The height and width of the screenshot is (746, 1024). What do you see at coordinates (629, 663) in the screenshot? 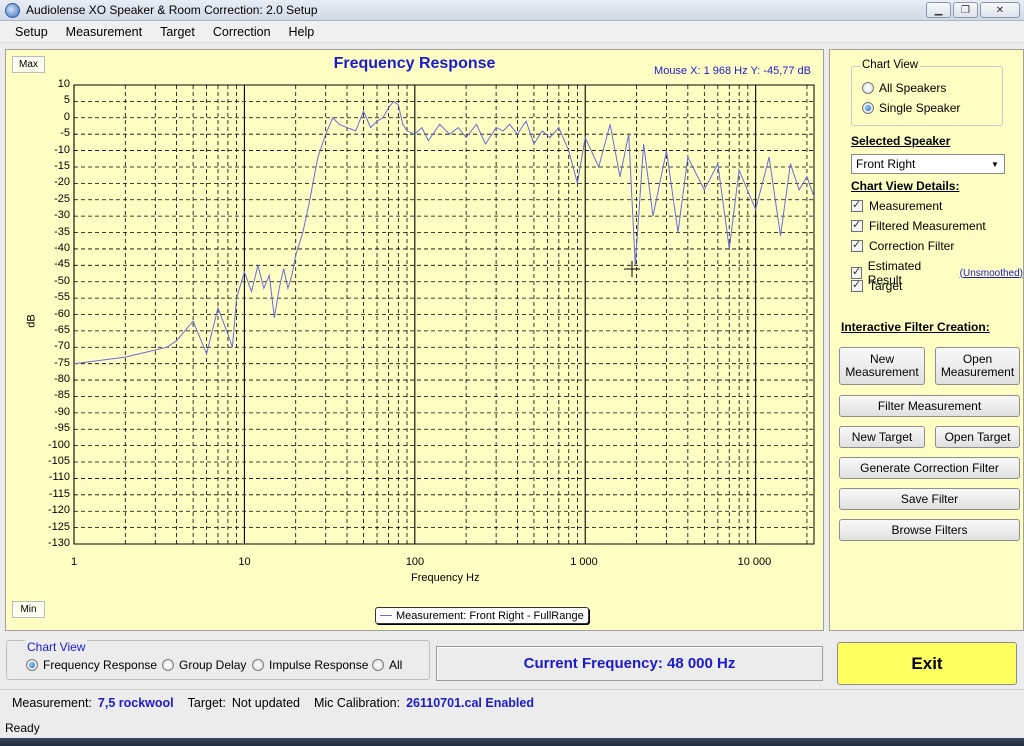
I see `current-frequency-display: Current Frequency: 48 000 Hz` at bounding box center [629, 663].